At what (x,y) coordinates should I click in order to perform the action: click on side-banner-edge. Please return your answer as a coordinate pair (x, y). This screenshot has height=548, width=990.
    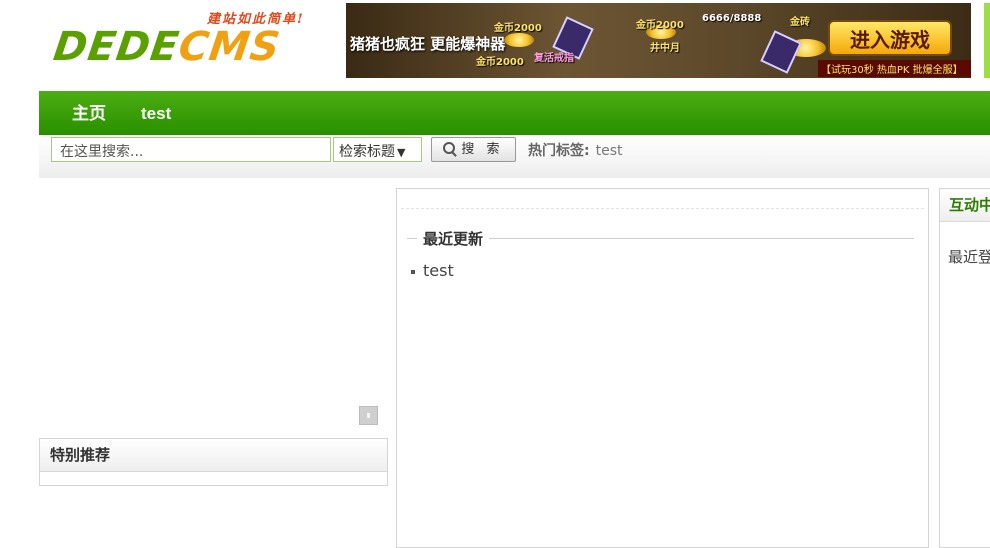
    Looking at the image, I should click on (987, 40).